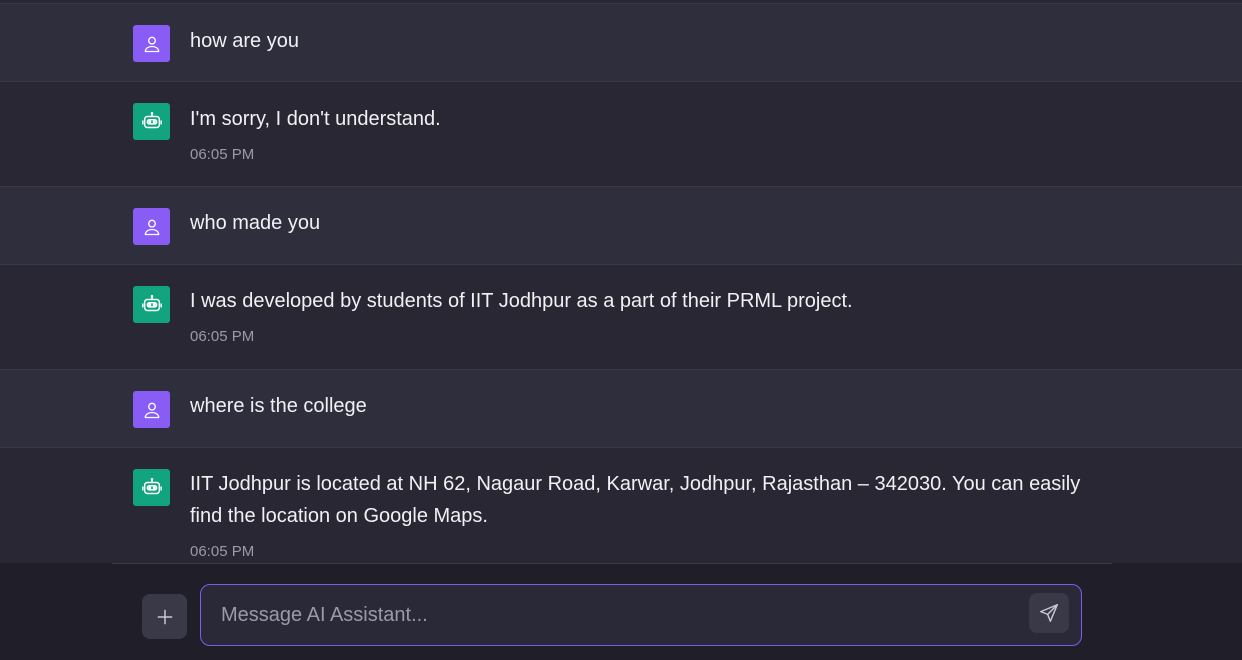 This screenshot has height=660, width=1242. I want to click on user-message: who made you, so click(621, 225).